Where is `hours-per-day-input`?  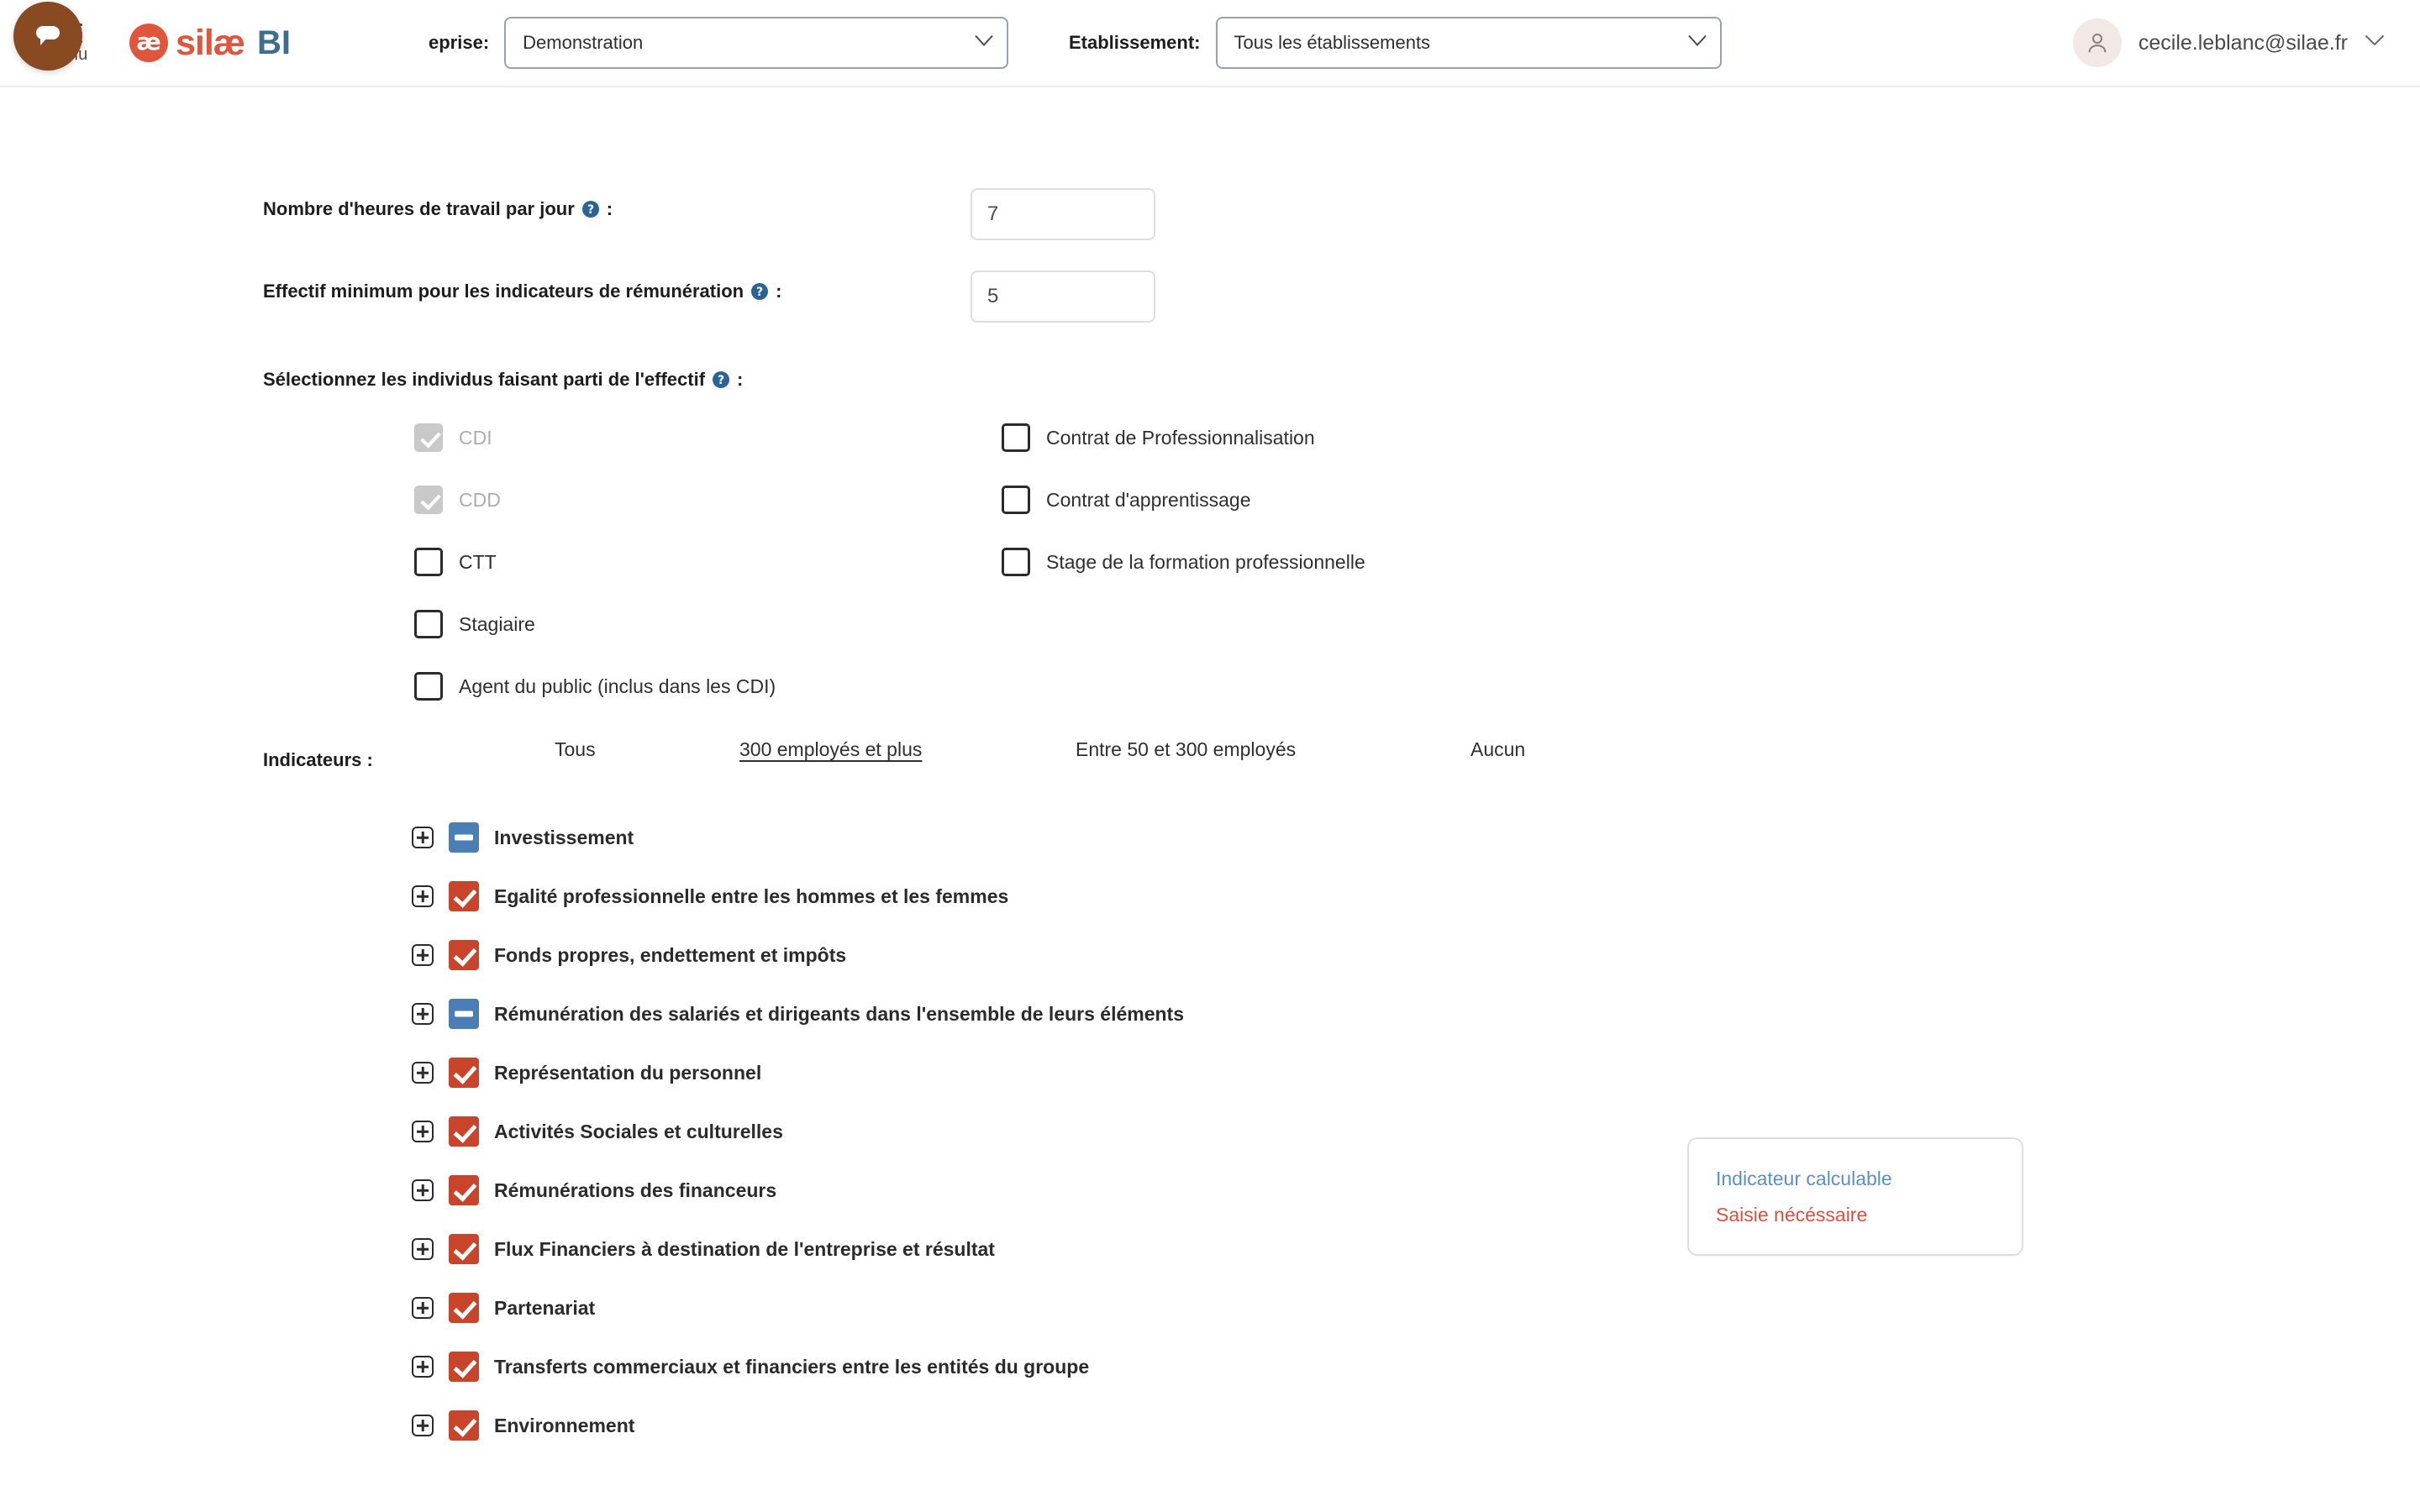
hours-per-day-input is located at coordinates (1063, 214).